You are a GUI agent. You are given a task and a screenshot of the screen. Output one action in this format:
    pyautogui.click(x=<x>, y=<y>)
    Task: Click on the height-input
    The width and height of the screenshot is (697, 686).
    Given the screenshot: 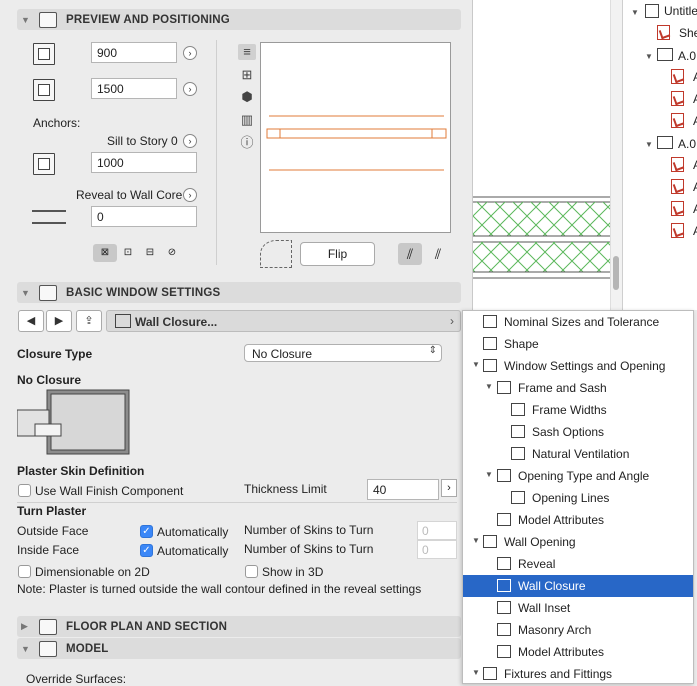 What is the action you would take?
    pyautogui.click(x=134, y=88)
    